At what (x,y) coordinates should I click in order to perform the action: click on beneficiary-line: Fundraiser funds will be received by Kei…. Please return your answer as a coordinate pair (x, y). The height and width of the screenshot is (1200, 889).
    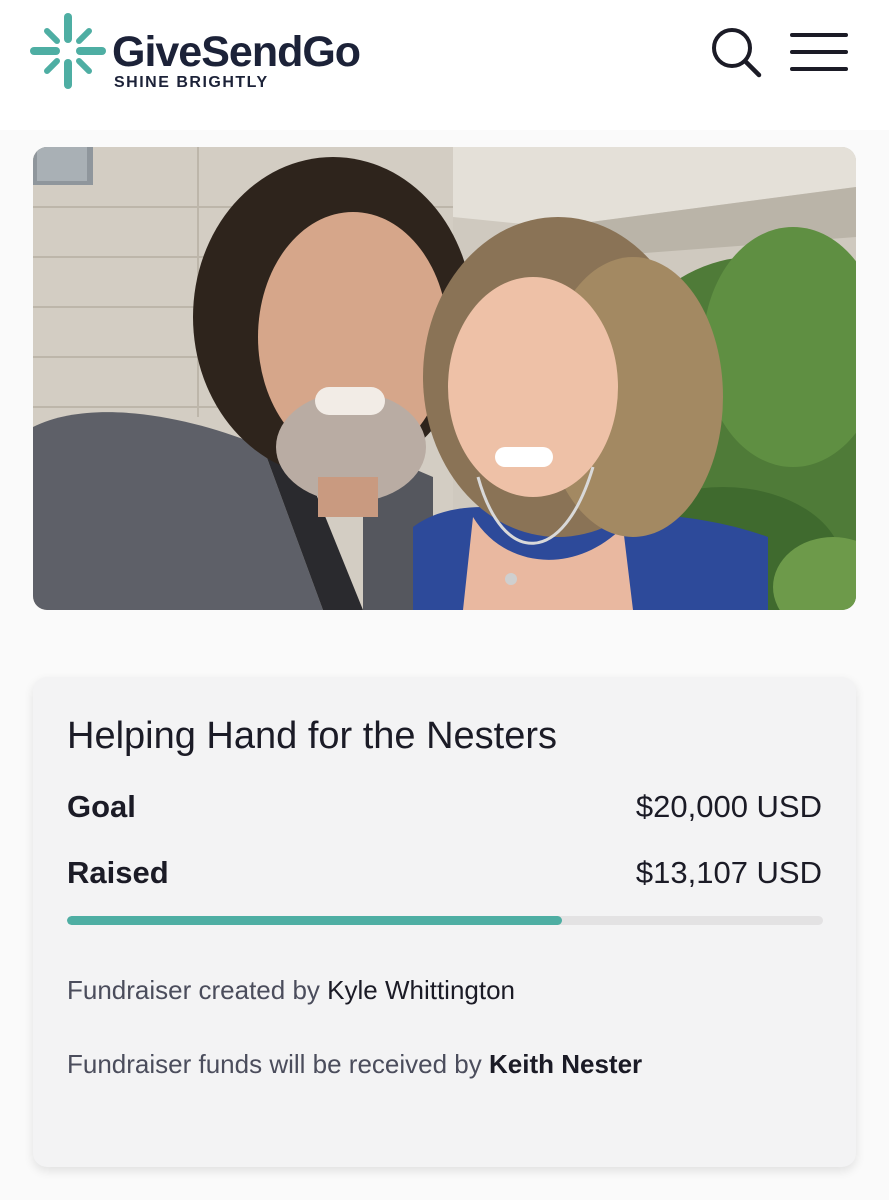
    Looking at the image, I should click on (354, 1064).